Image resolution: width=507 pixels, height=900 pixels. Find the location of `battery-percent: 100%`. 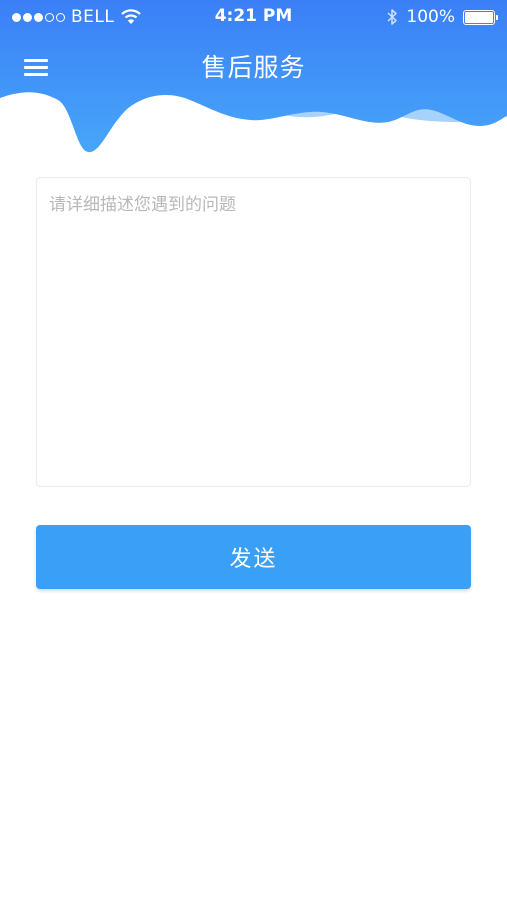

battery-percent: 100% is located at coordinates (430, 17).